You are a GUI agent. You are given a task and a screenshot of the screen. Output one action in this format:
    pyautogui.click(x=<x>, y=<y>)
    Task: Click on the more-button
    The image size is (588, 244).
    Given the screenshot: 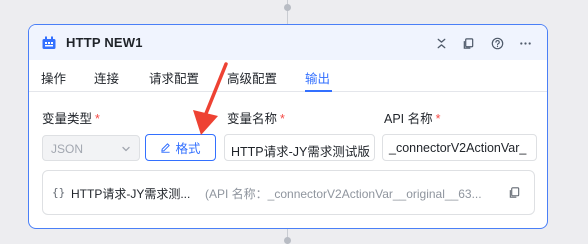 What is the action you would take?
    pyautogui.click(x=525, y=43)
    